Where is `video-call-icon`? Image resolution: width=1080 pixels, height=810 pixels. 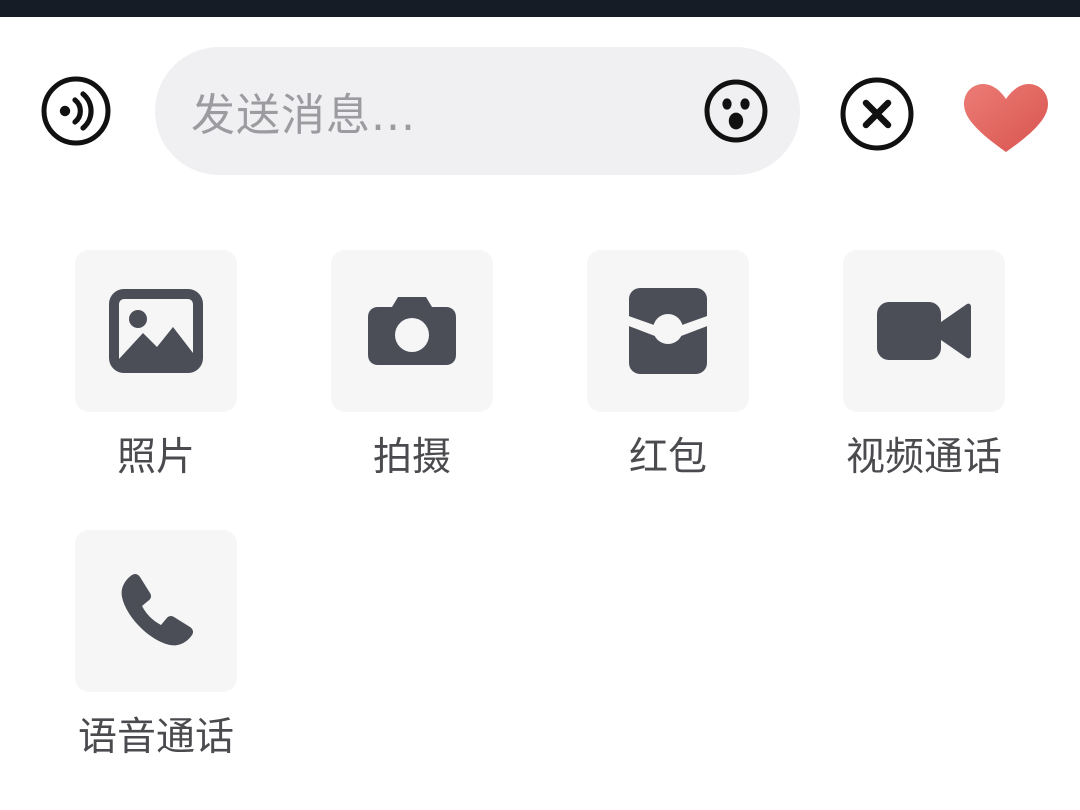
video-call-icon is located at coordinates (924, 331).